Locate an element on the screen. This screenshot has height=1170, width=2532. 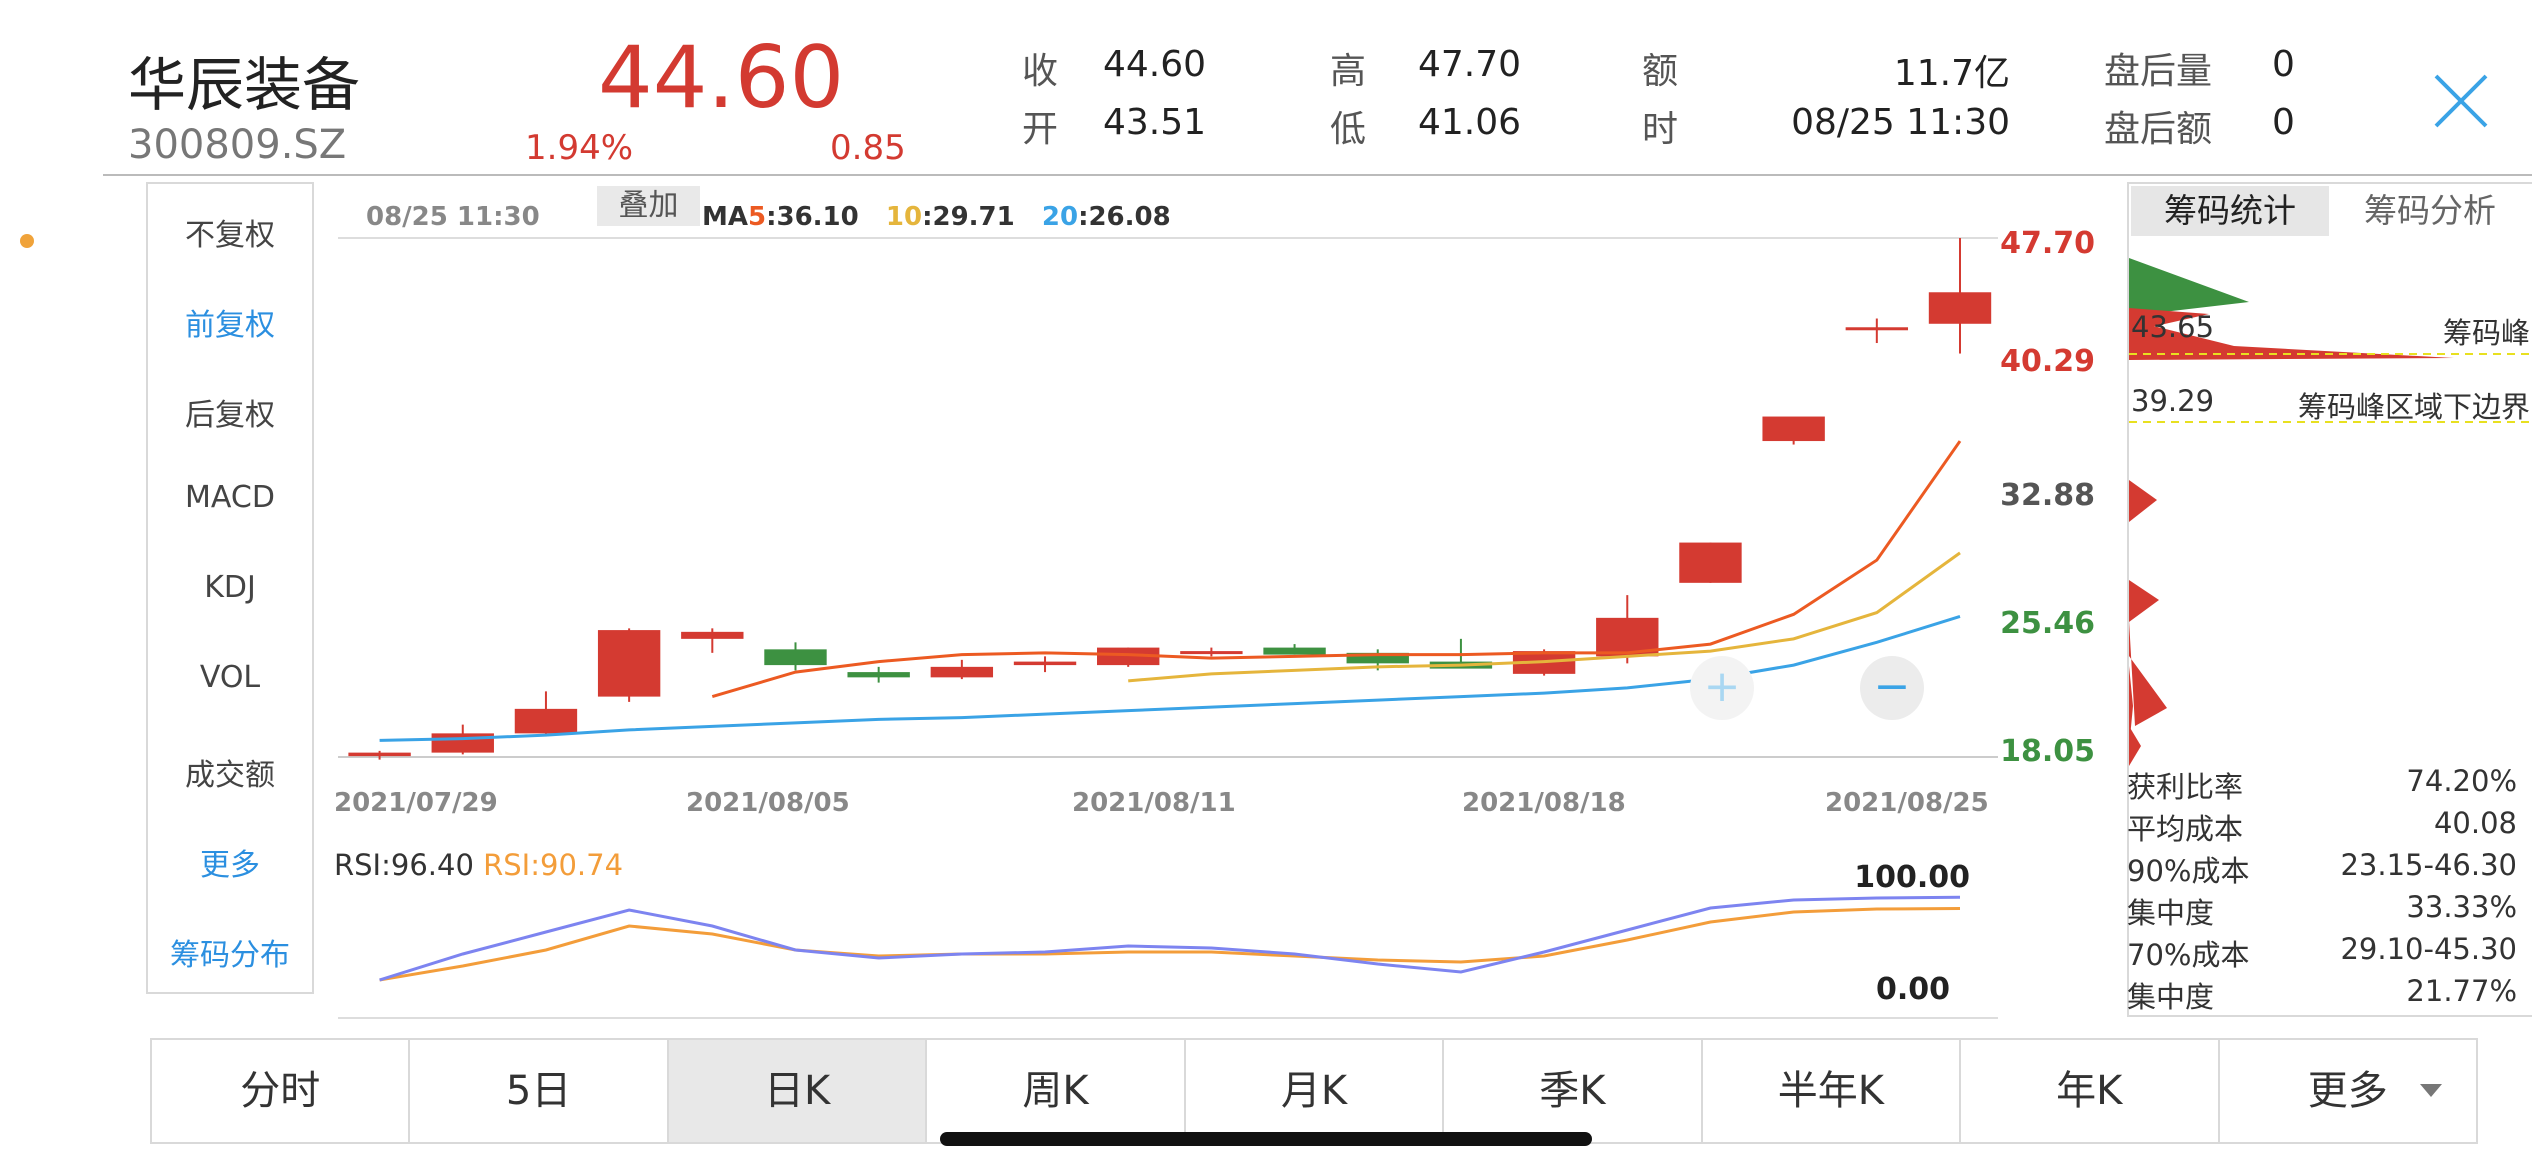
turnover-label: 额 is located at coordinates (1660, 71).